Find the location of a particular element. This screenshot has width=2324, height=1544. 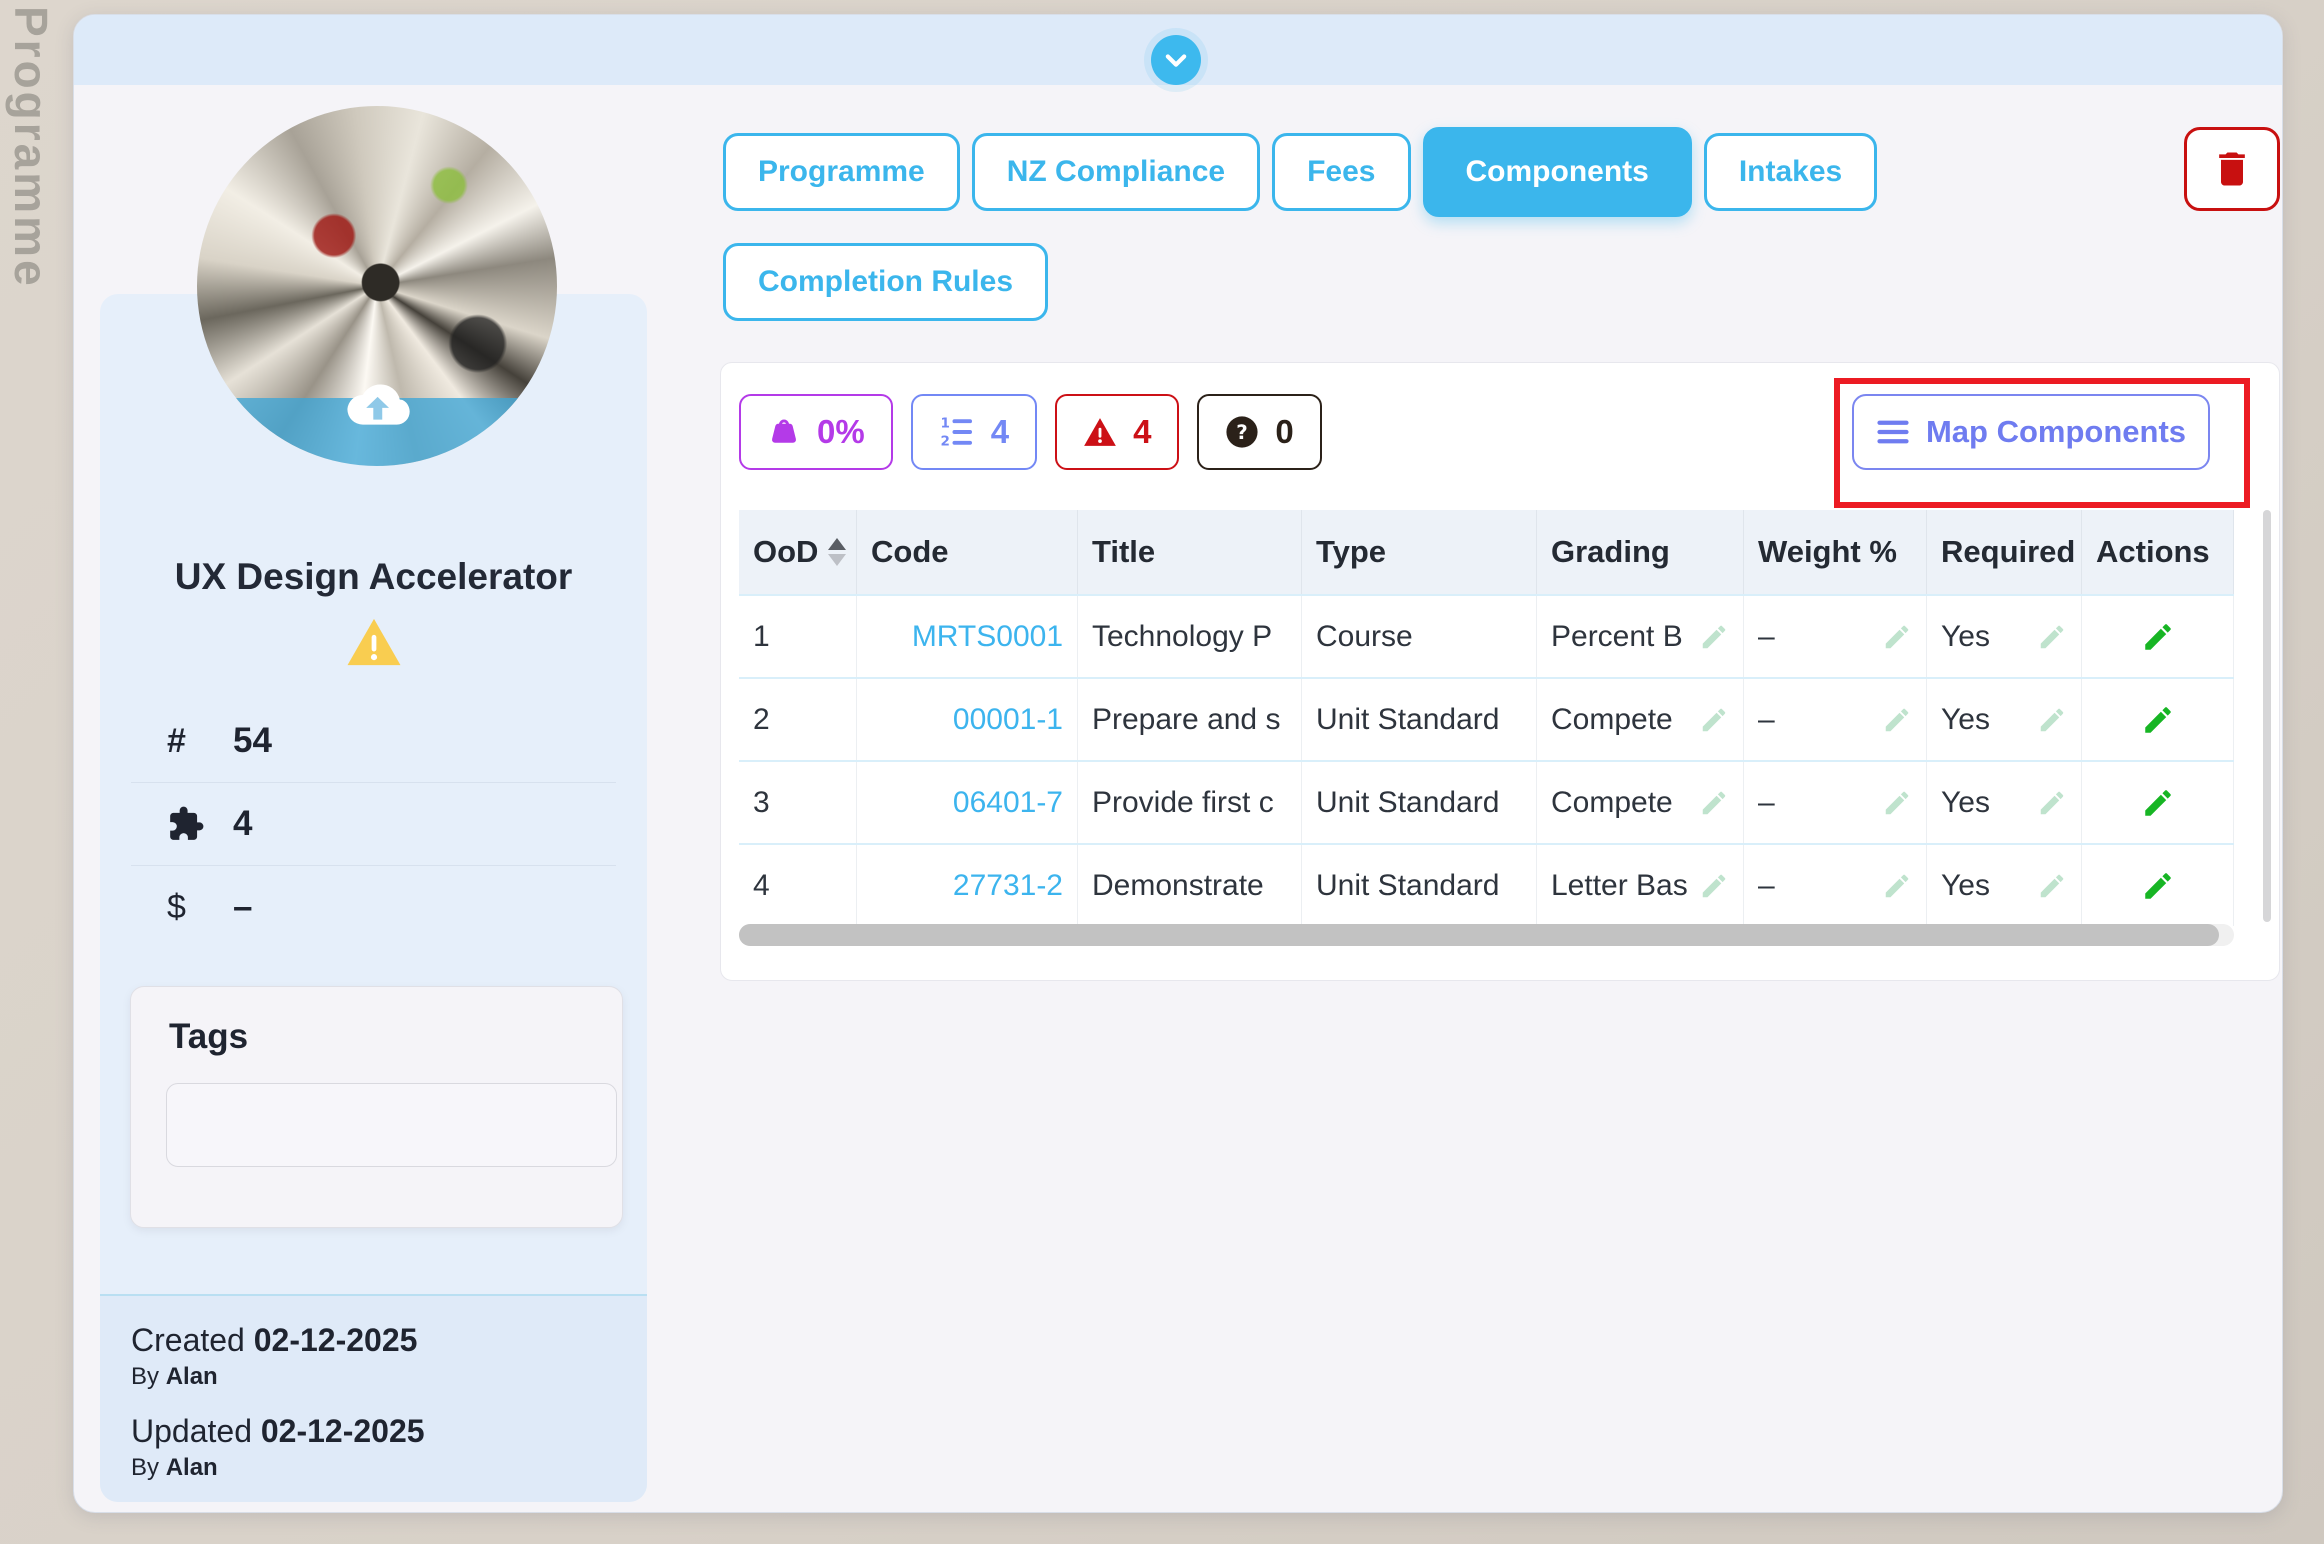

cell-title: Demonstrate is located at coordinates (1190, 885).